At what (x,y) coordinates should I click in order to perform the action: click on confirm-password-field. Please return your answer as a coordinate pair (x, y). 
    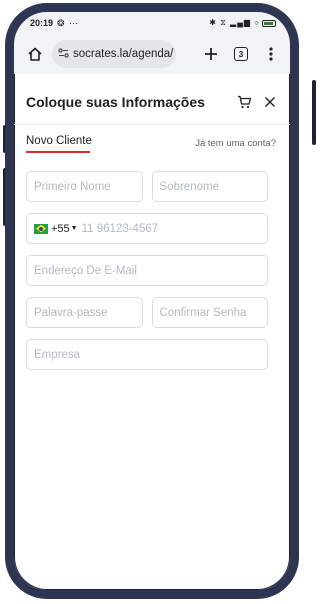
    Looking at the image, I should click on (209, 312).